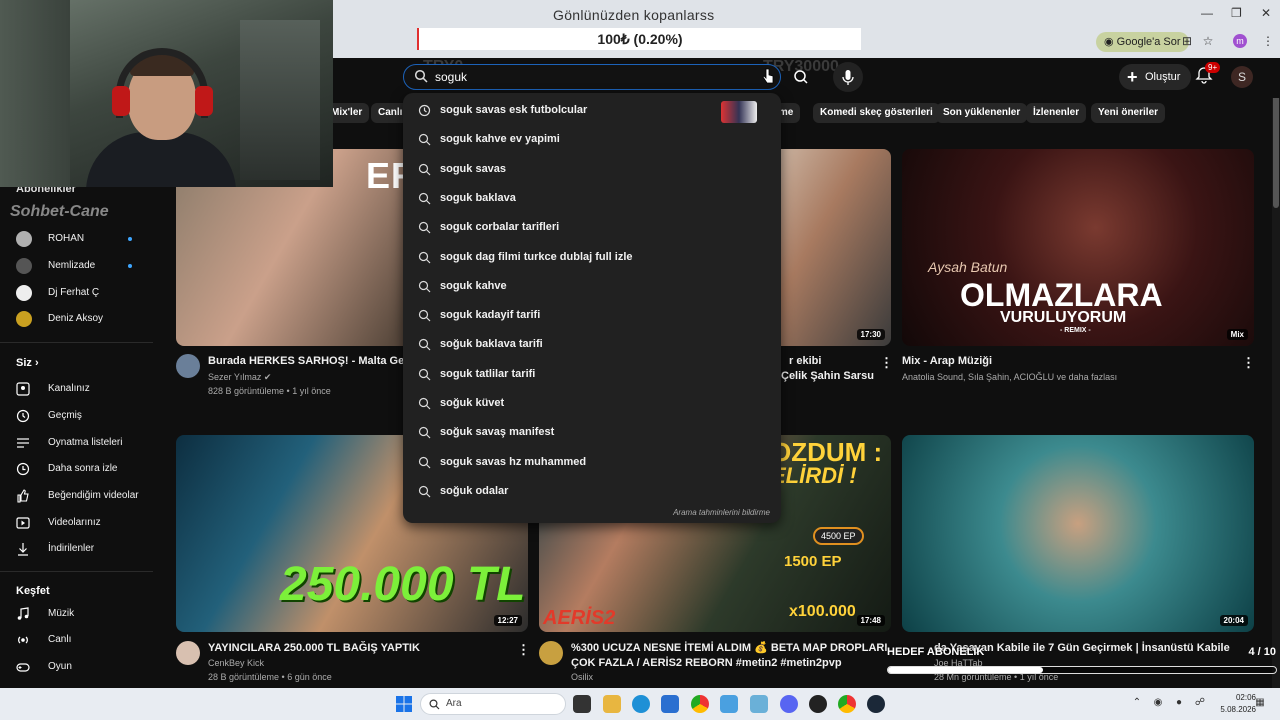 The width and height of the screenshot is (1280, 720). Describe the element at coordinates (729, 704) in the screenshot. I see `app-icon` at that location.